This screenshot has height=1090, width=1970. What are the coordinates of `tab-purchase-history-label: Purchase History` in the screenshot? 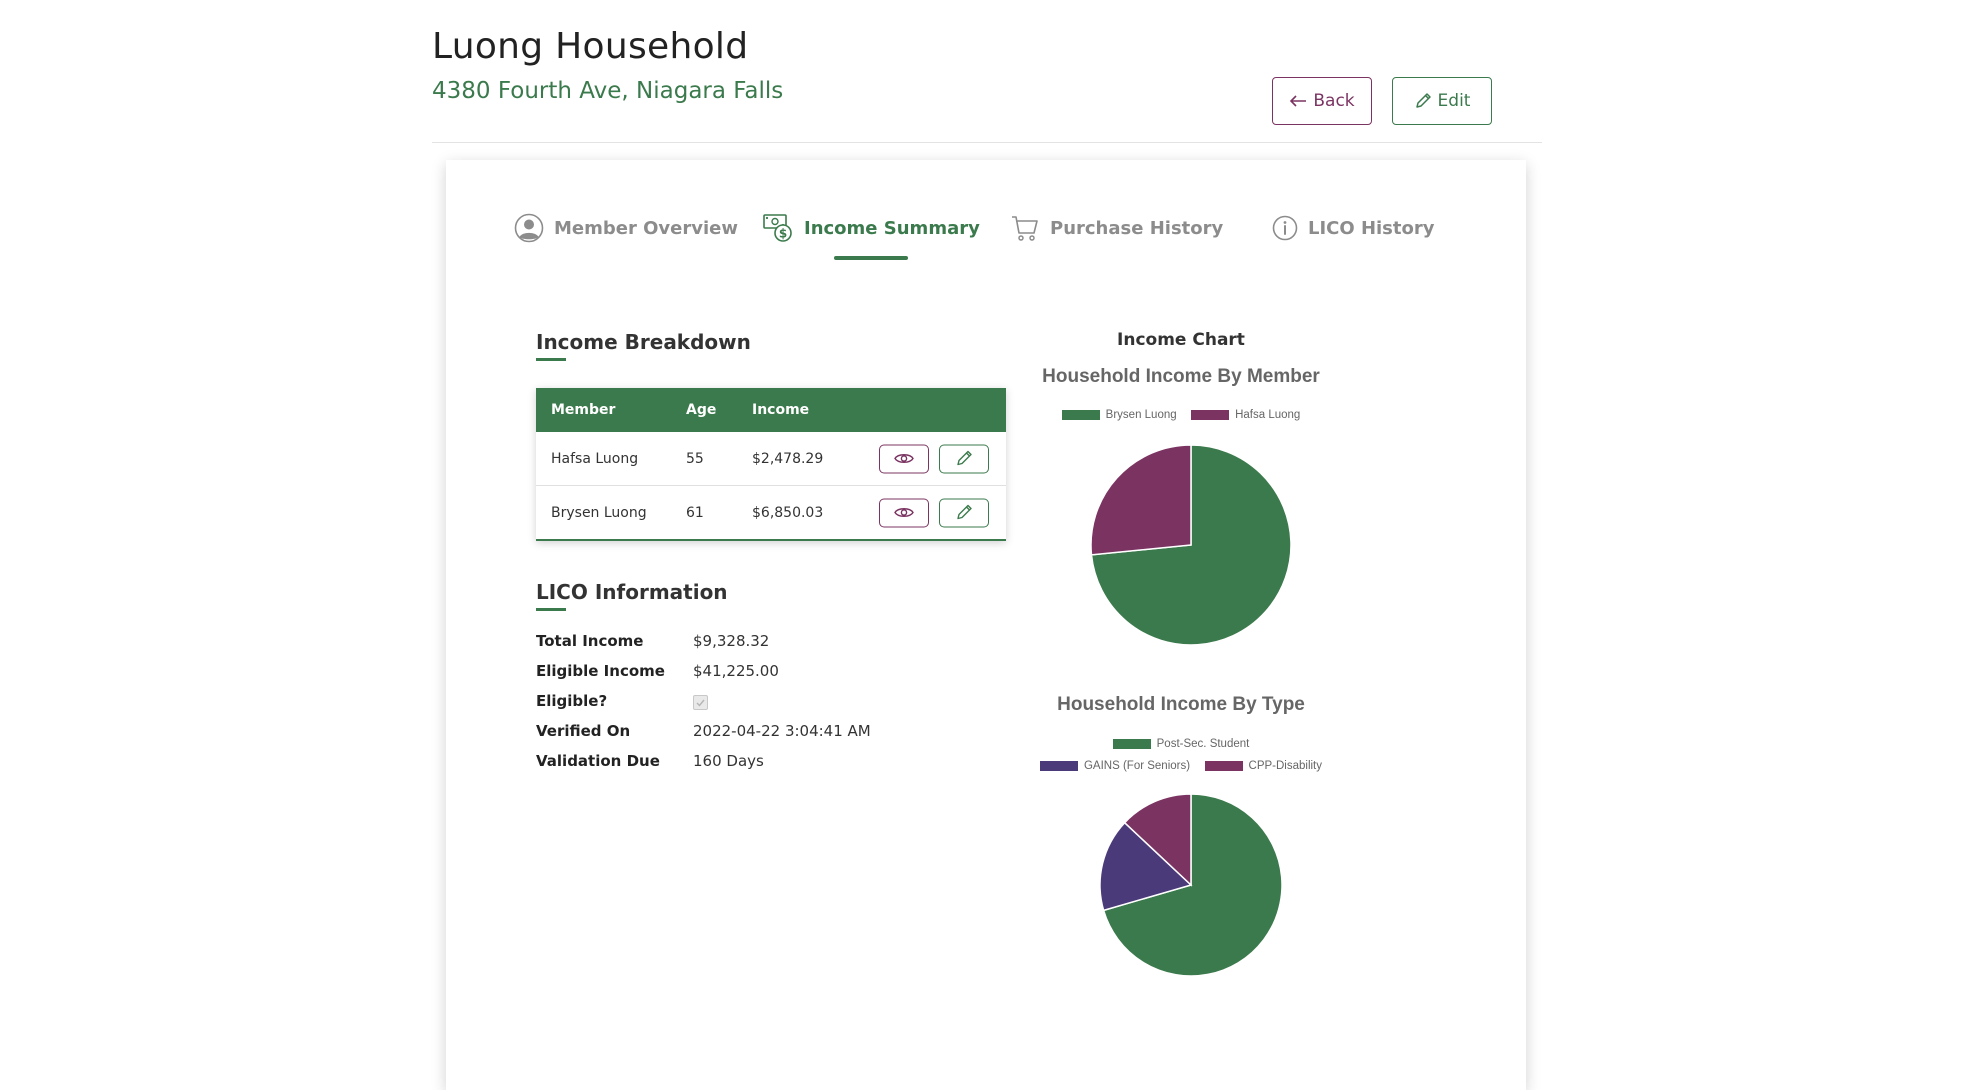 It's located at (1137, 228).